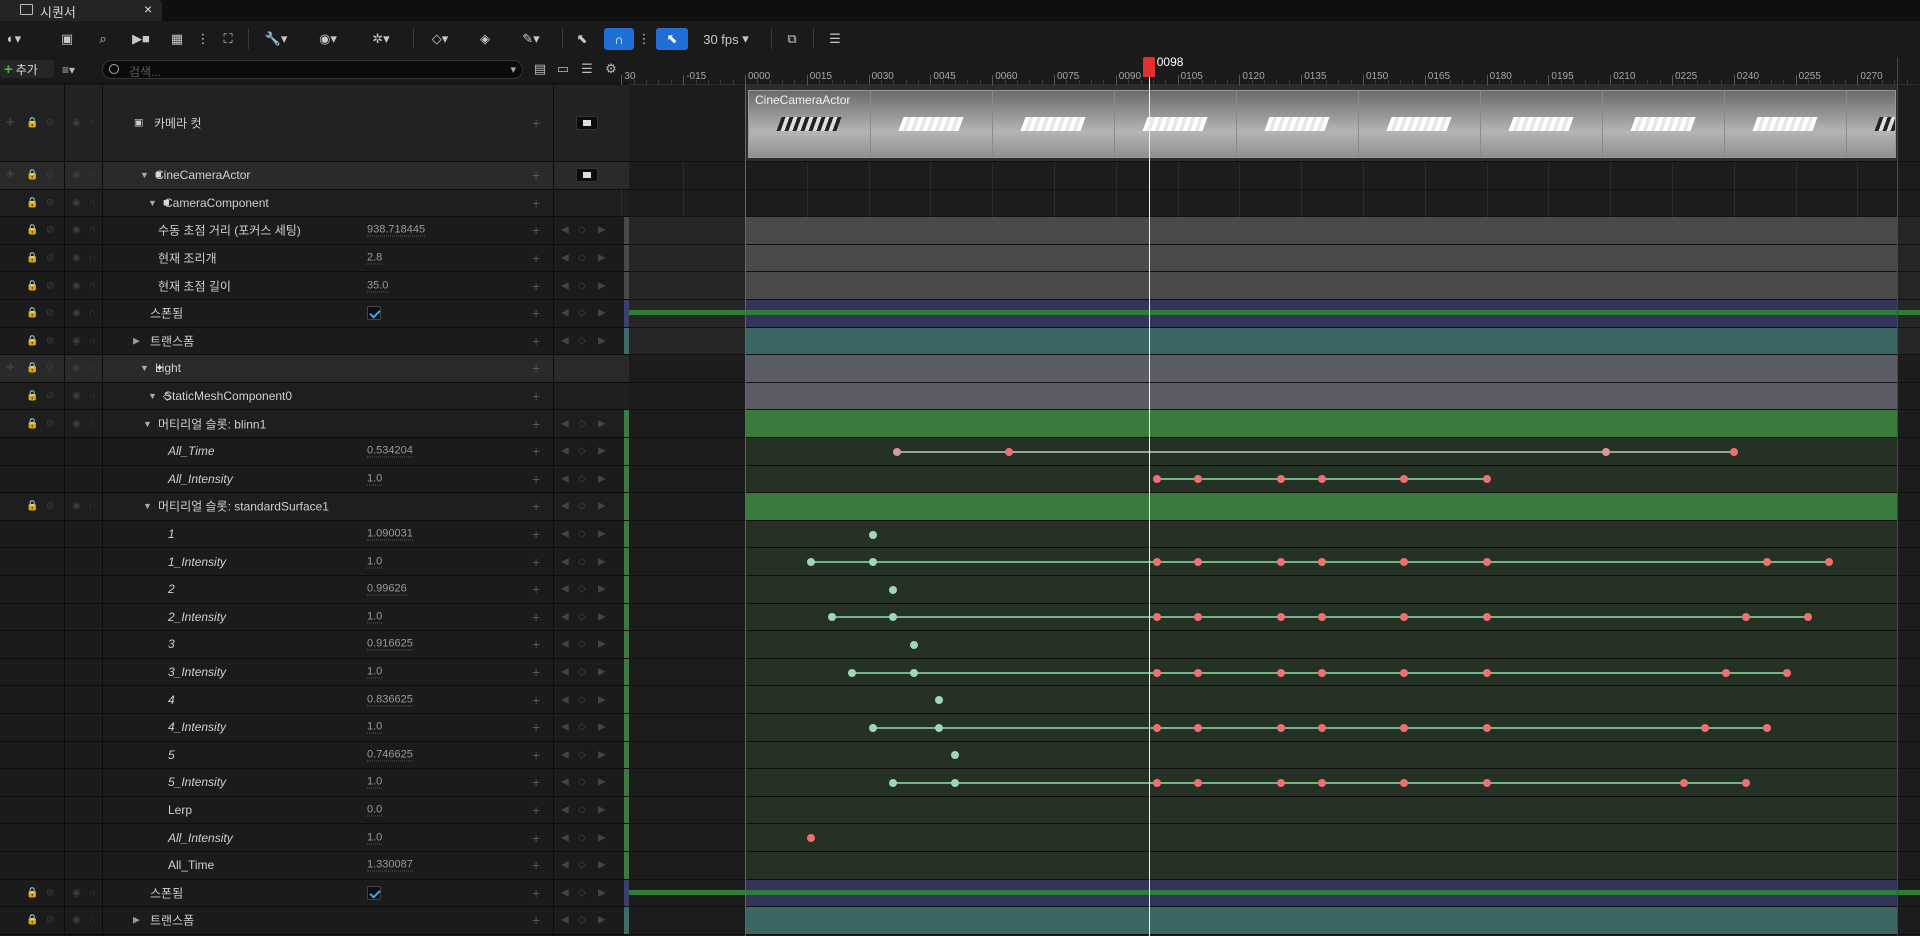  What do you see at coordinates (314, 123) in the screenshot?
I see `track-row: ✚ 🔒 ⊘ ◉ ∩ ▣ 카메라 컷 +` at bounding box center [314, 123].